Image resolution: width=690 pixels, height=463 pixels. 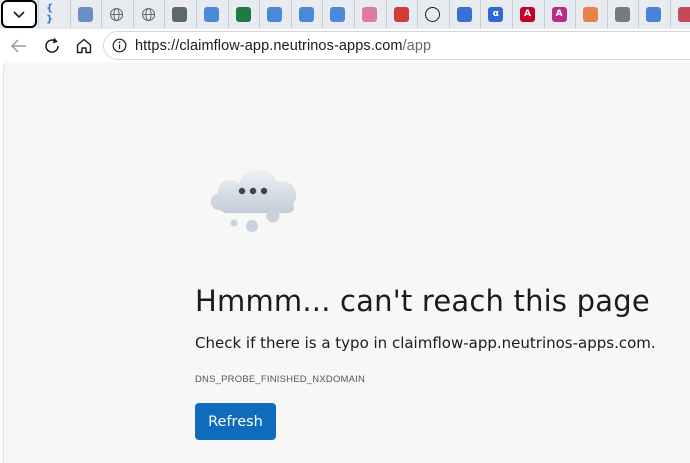 I want to click on url-host: https://claimflow-app.neutrinos-apps.com, so click(x=269, y=45).